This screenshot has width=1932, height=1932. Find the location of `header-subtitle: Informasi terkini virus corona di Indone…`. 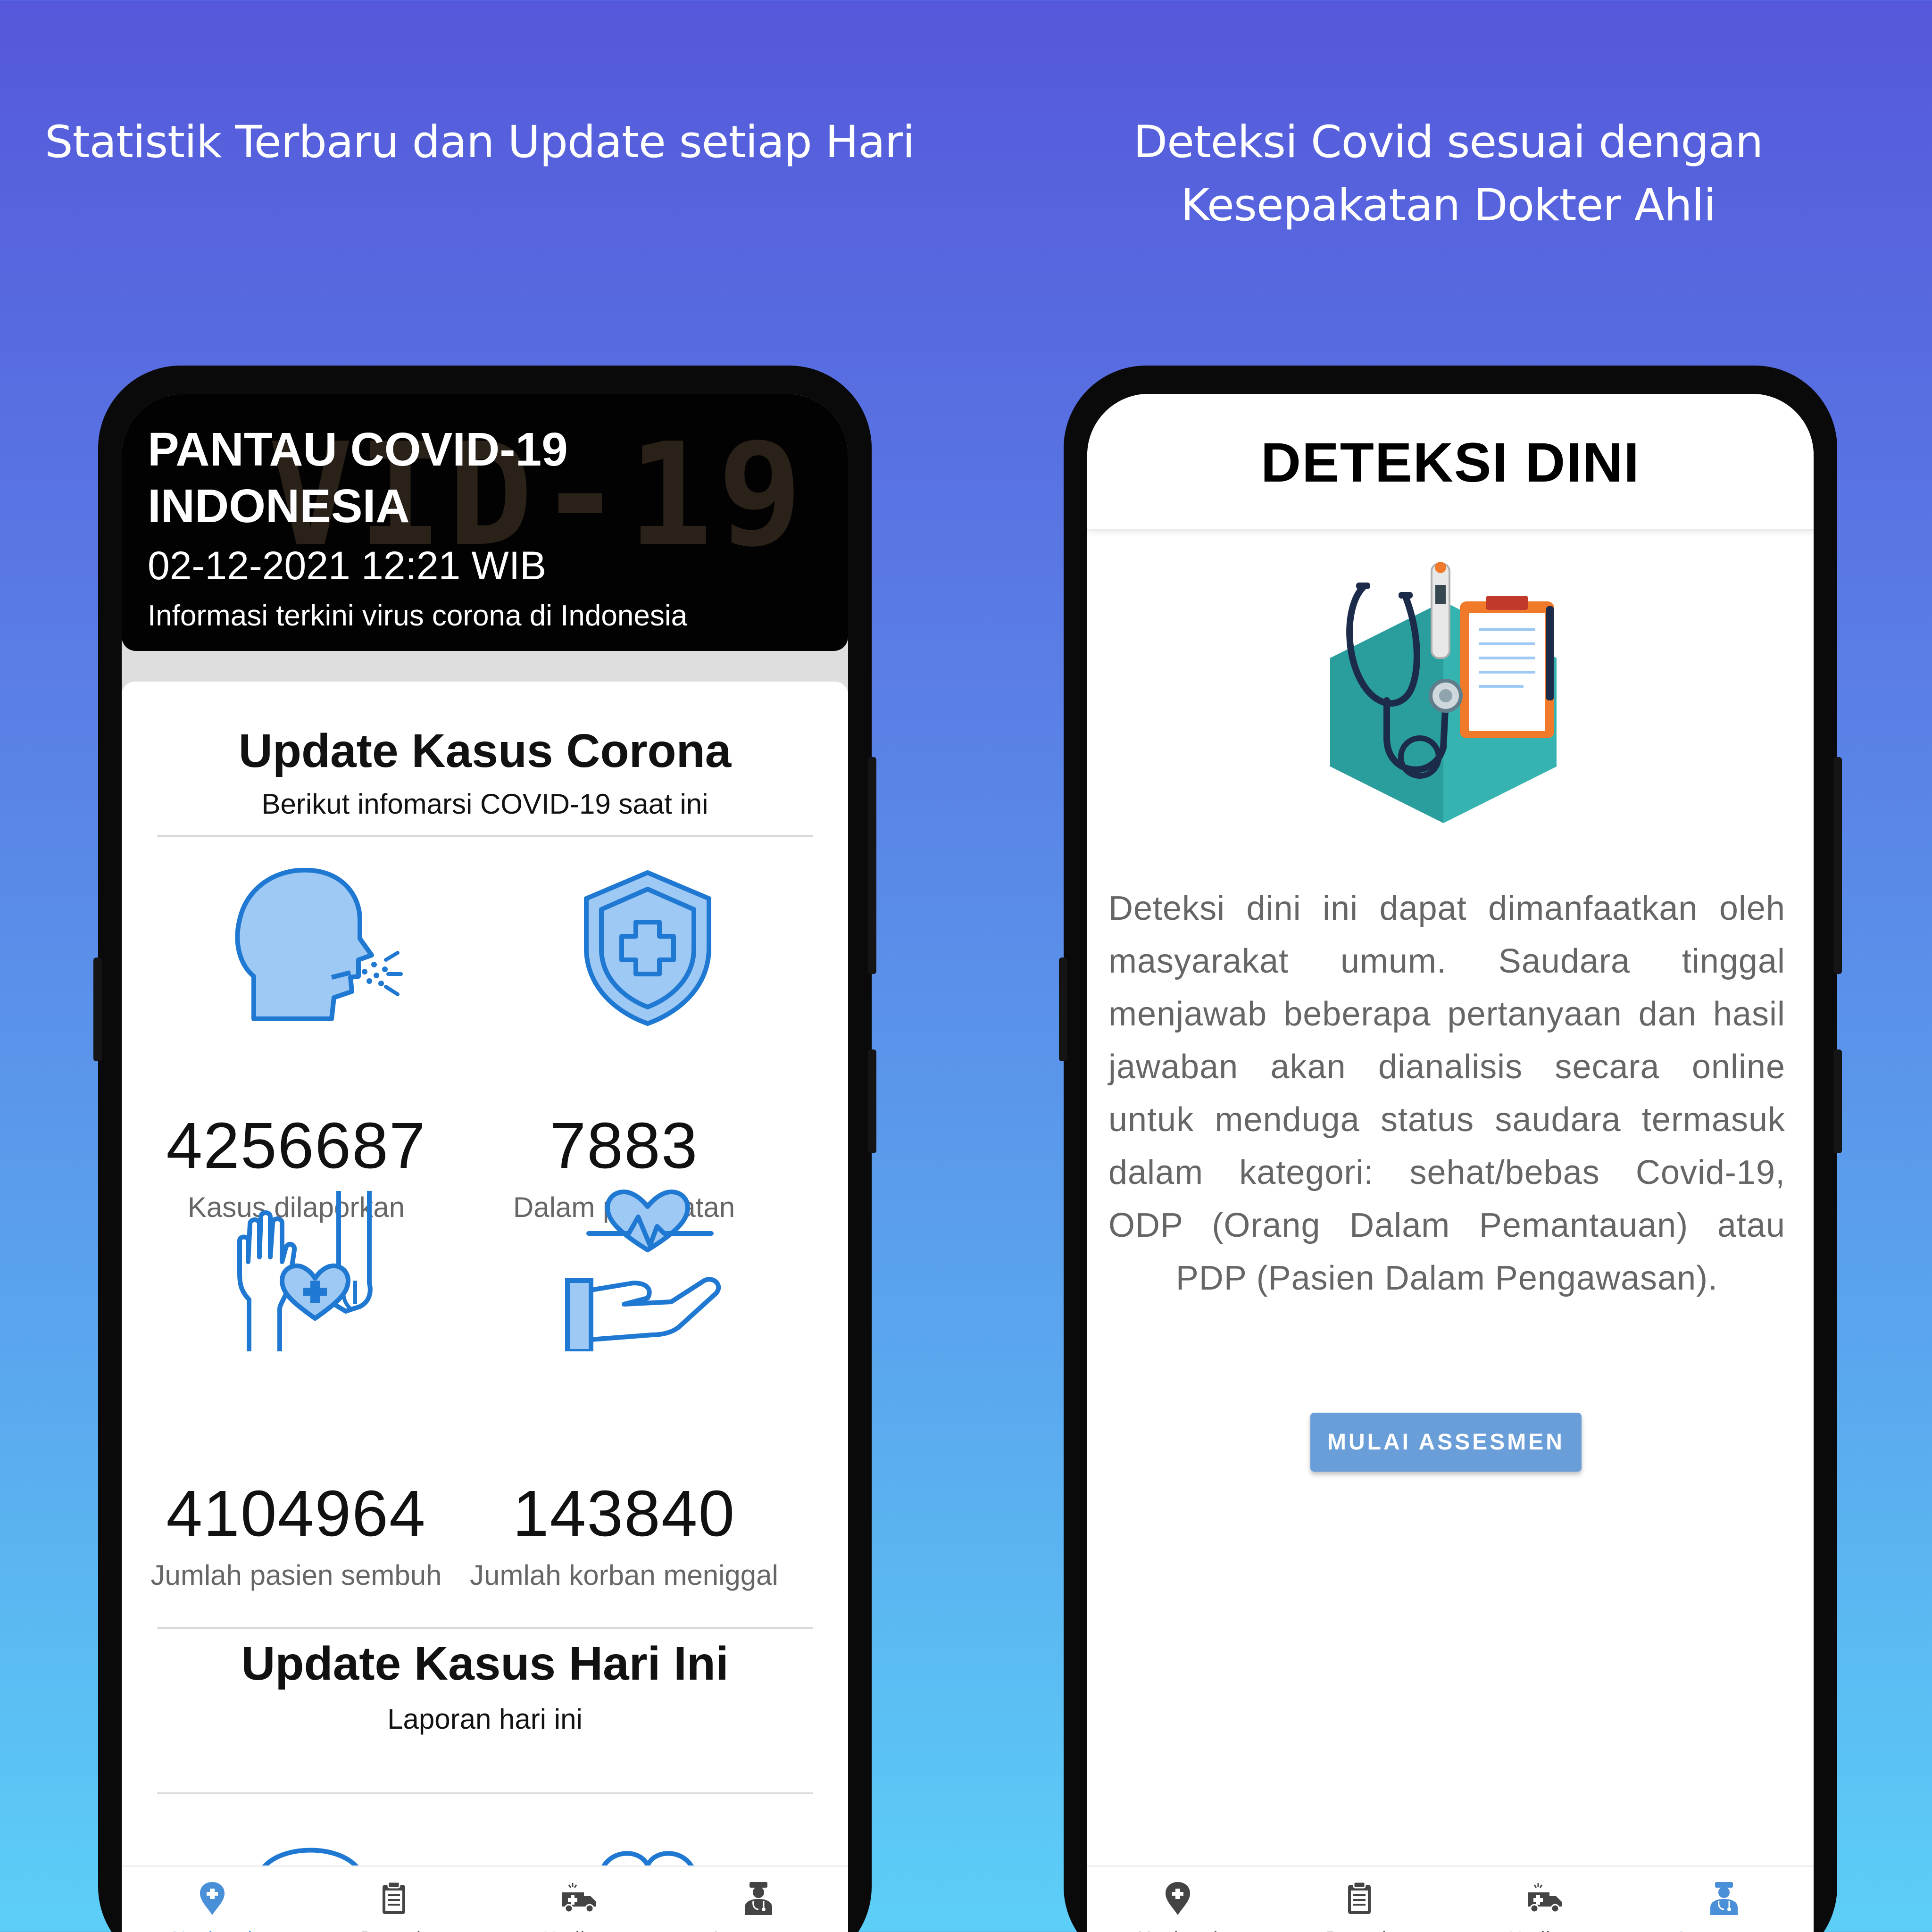

header-subtitle: Informasi terkini virus corona di Indone… is located at coordinates (418, 616).